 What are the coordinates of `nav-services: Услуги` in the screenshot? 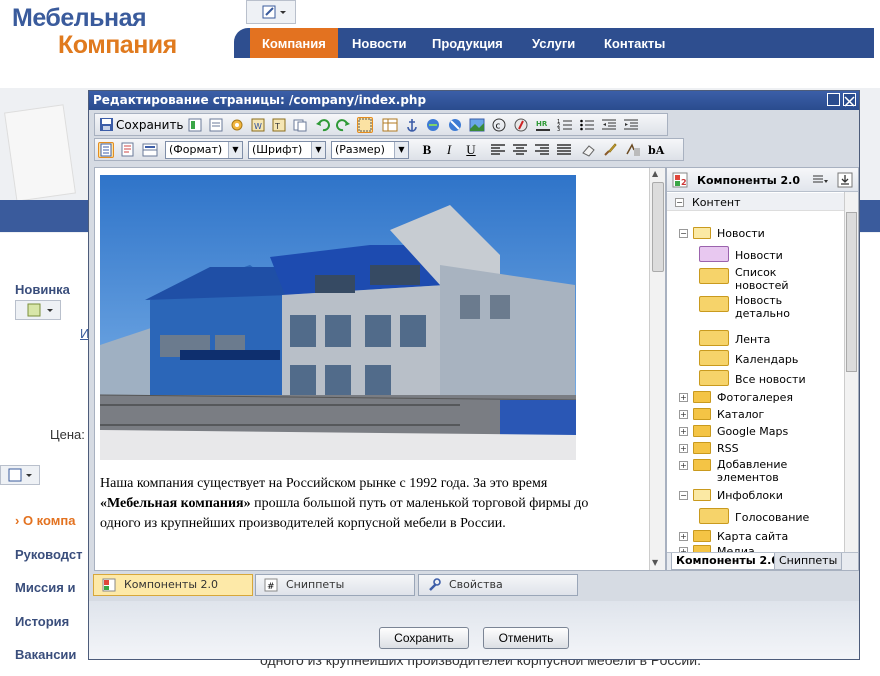 It's located at (553, 43).